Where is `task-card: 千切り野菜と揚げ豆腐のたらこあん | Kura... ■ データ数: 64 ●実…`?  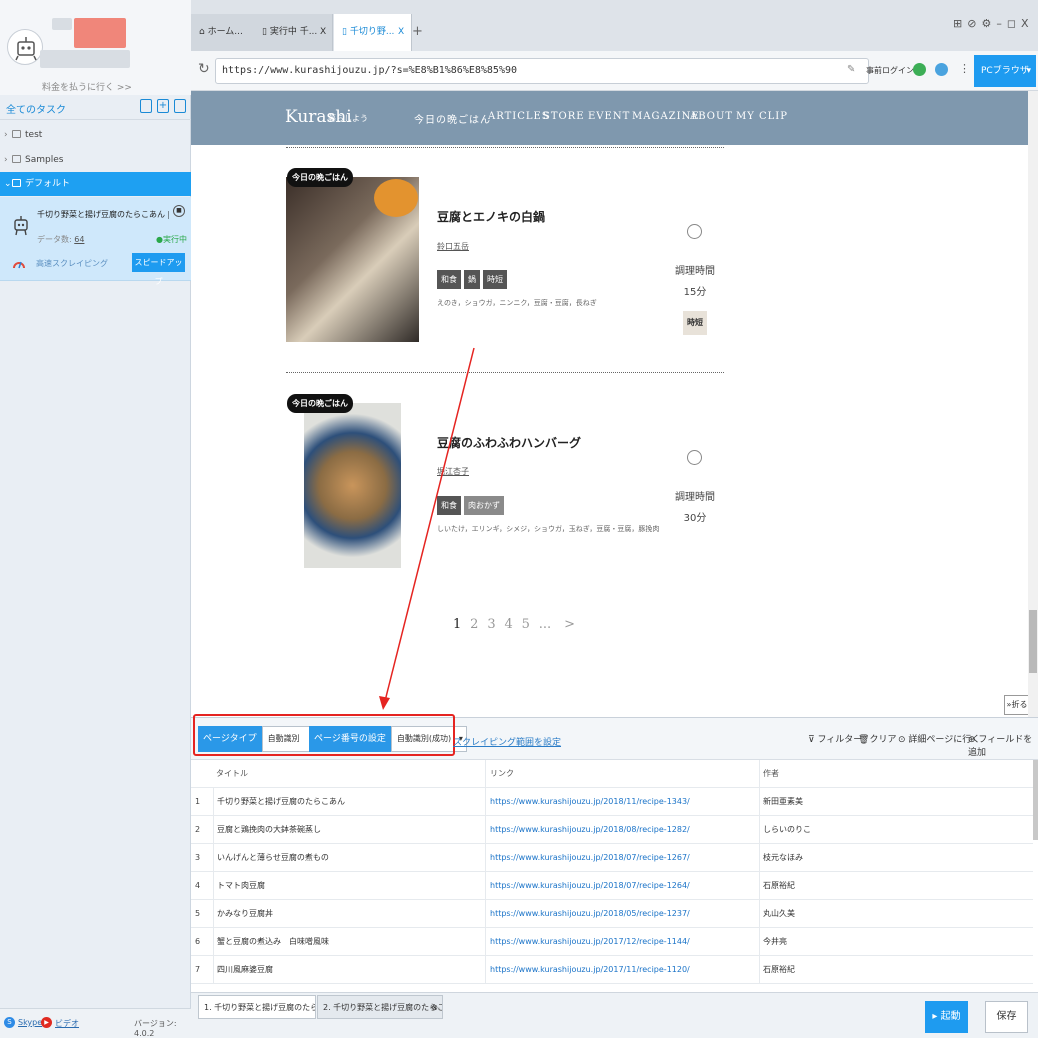 task-card: 千切り野菜と揚げ豆腐のたらこあん | Kura... ■ データ数: 64 ●実… is located at coordinates (95, 241).